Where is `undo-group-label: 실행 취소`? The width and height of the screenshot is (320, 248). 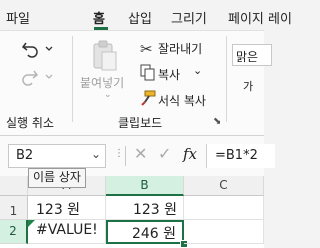
undo-group-label: 실행 취소 is located at coordinates (30, 123).